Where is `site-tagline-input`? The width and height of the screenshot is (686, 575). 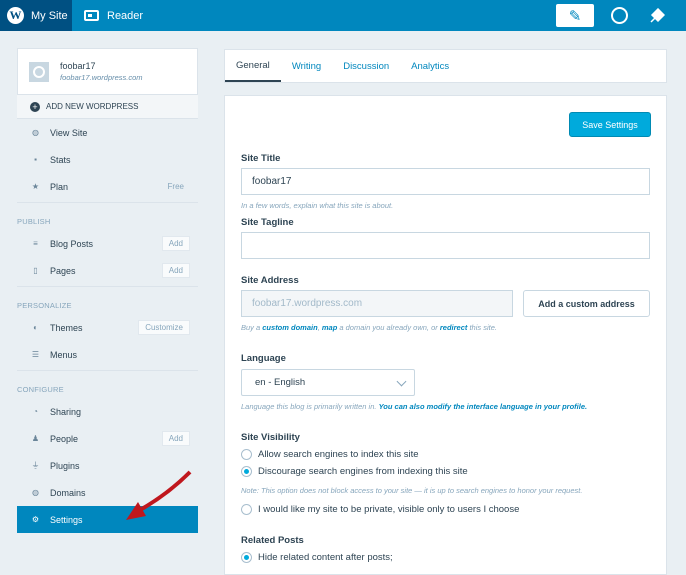 site-tagline-input is located at coordinates (445, 245).